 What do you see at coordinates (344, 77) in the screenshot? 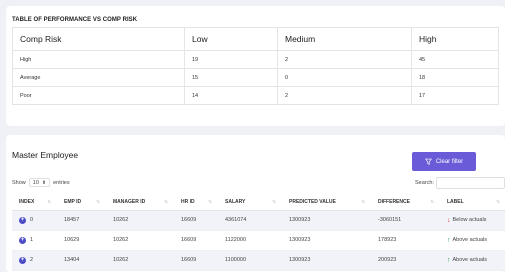
I see `cell-medium: 0` at bounding box center [344, 77].